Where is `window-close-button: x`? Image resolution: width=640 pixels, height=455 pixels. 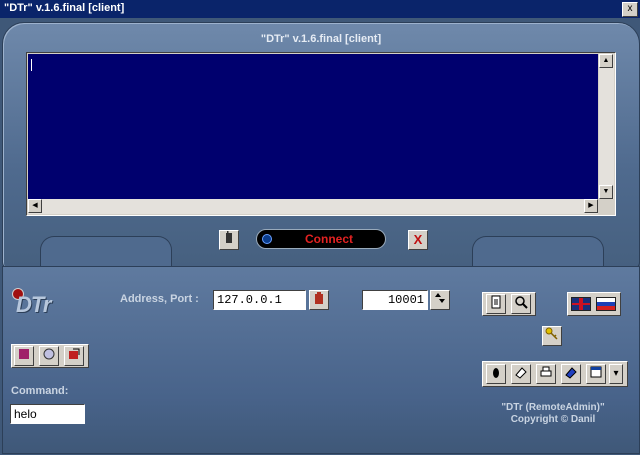
window-close-button: x is located at coordinates (630, 9).